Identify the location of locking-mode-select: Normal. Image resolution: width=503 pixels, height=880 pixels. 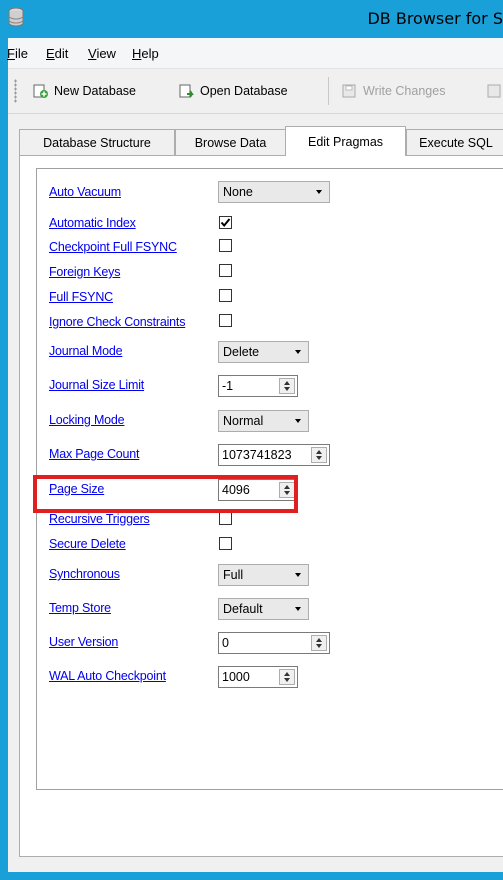
(263, 421).